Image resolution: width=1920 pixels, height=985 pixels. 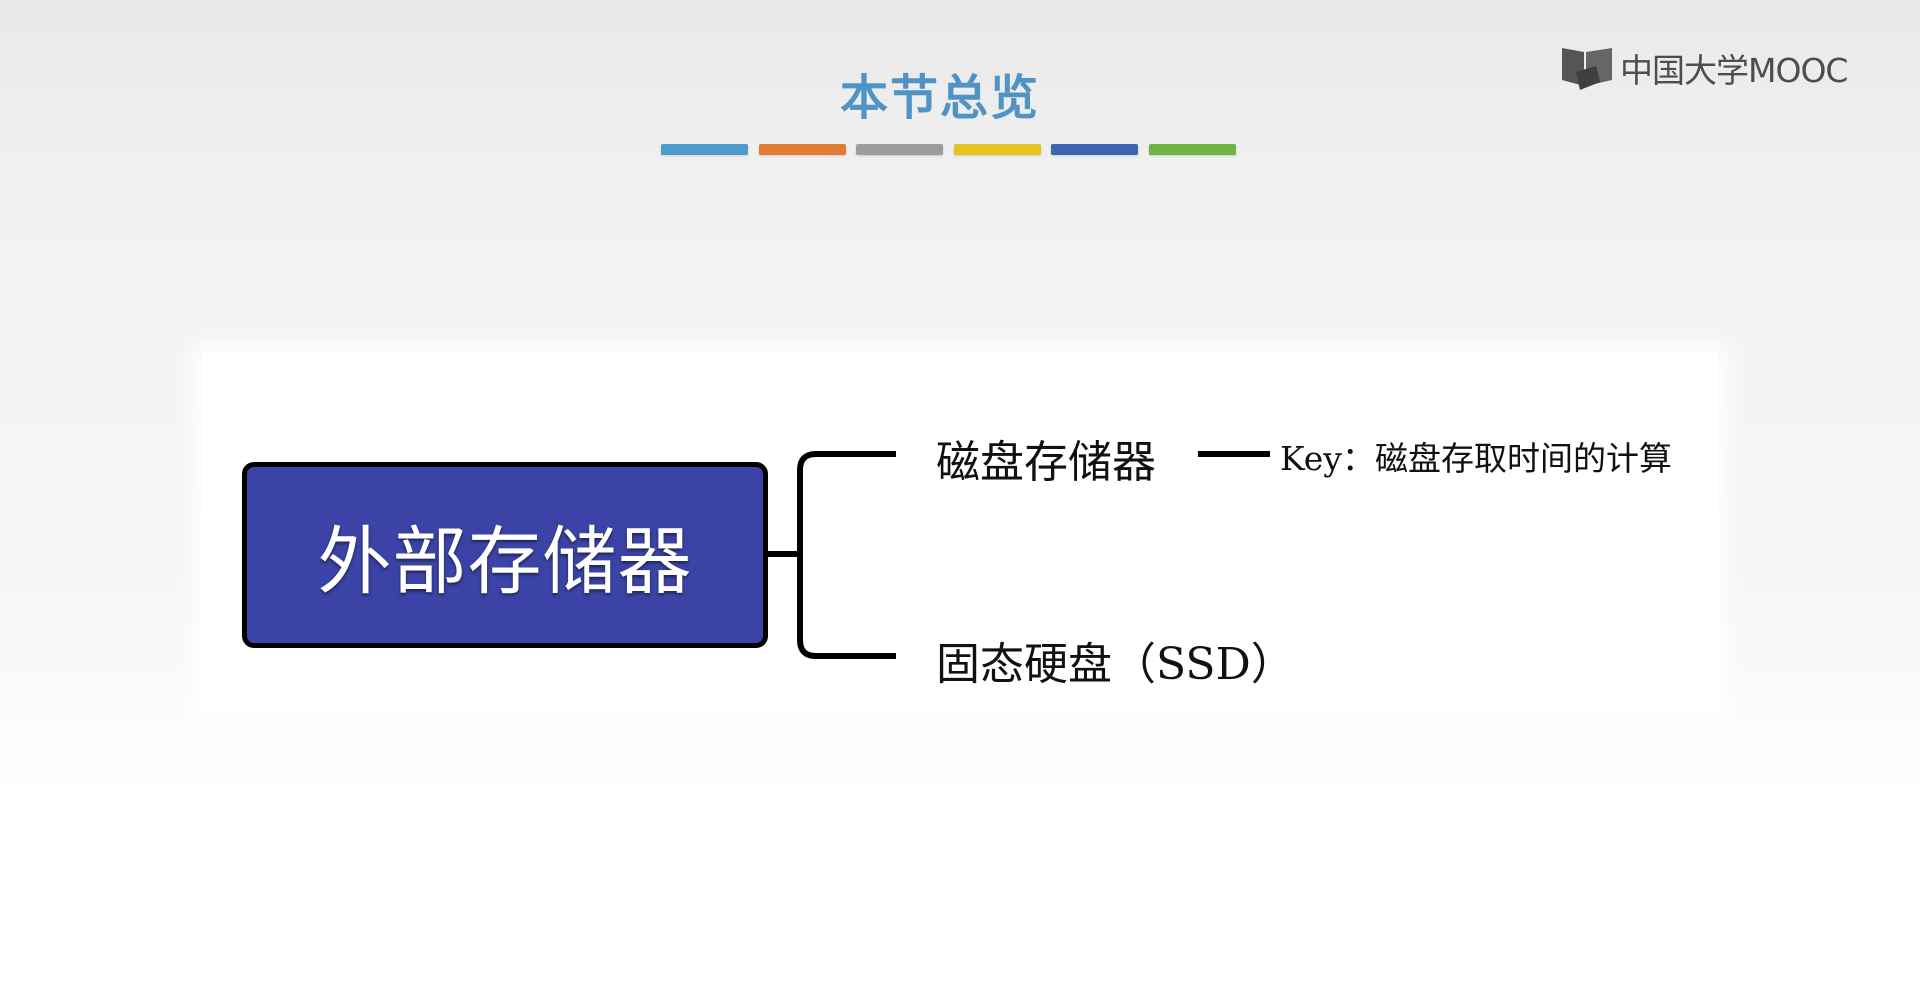 I want to click on branch-disk-note: Key：磁盘存取时间的计算, so click(x=1476, y=458).